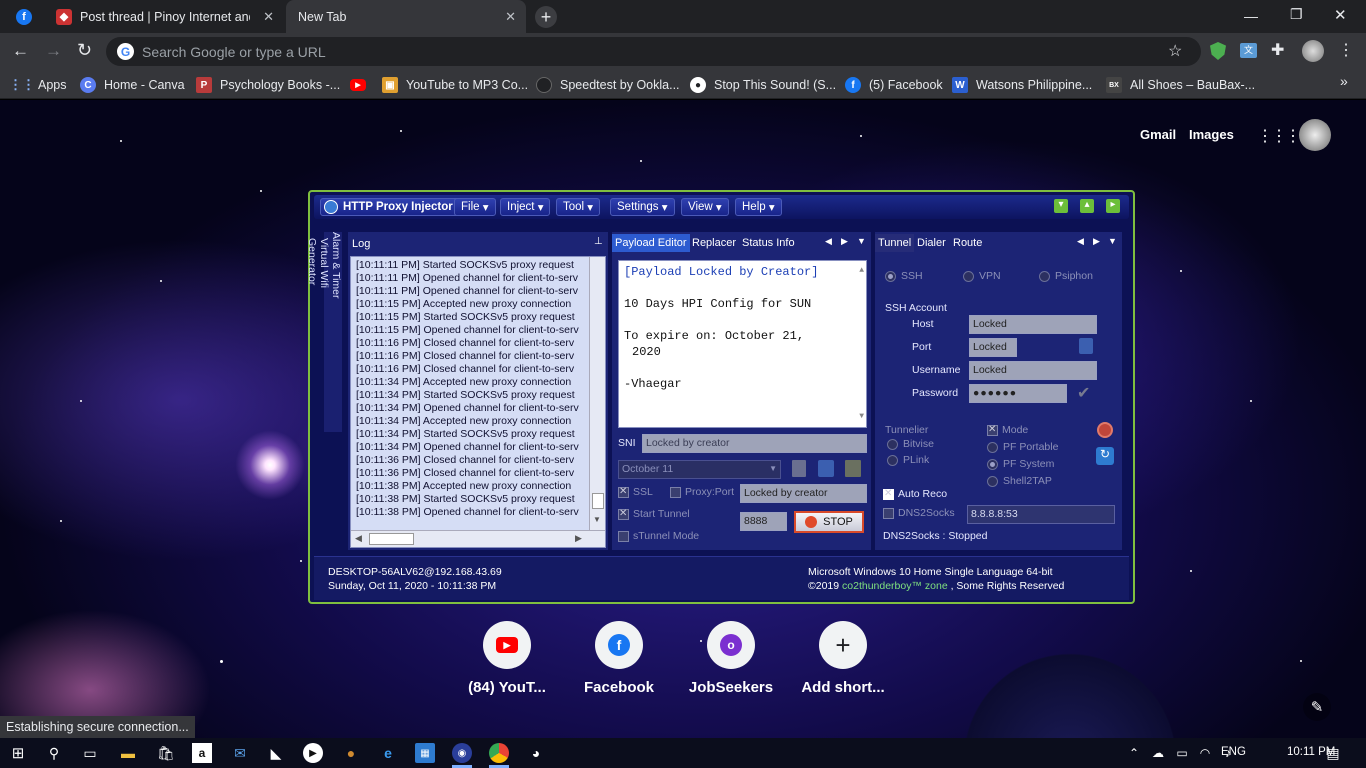 This screenshot has width=1366, height=768. What do you see at coordinates (597, 519) in the screenshot?
I see `scroll-down-icon: ▼` at bounding box center [597, 519].